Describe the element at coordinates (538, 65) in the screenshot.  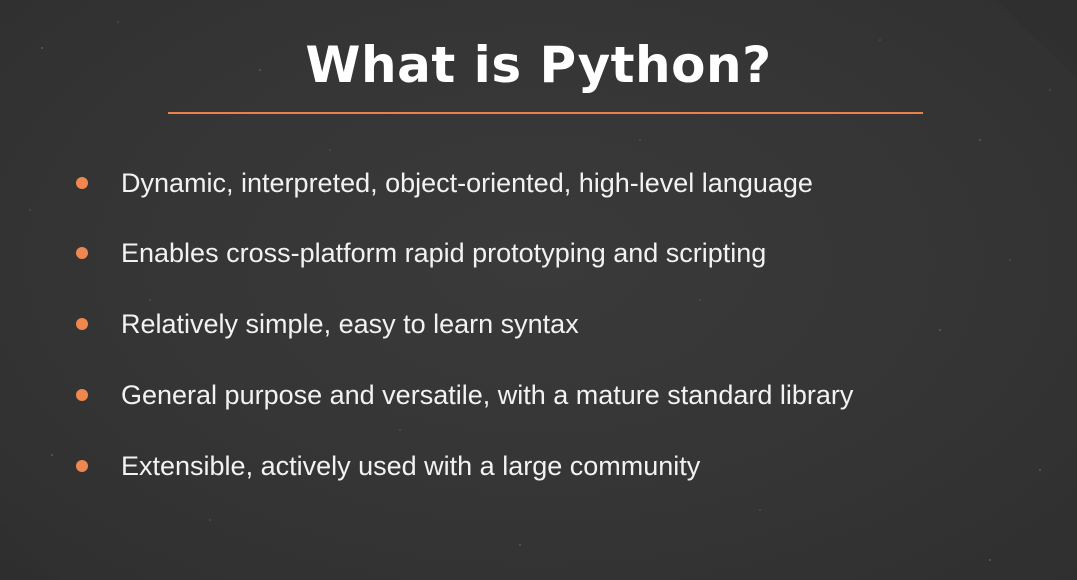
I see `slide-title: What is Python?` at that location.